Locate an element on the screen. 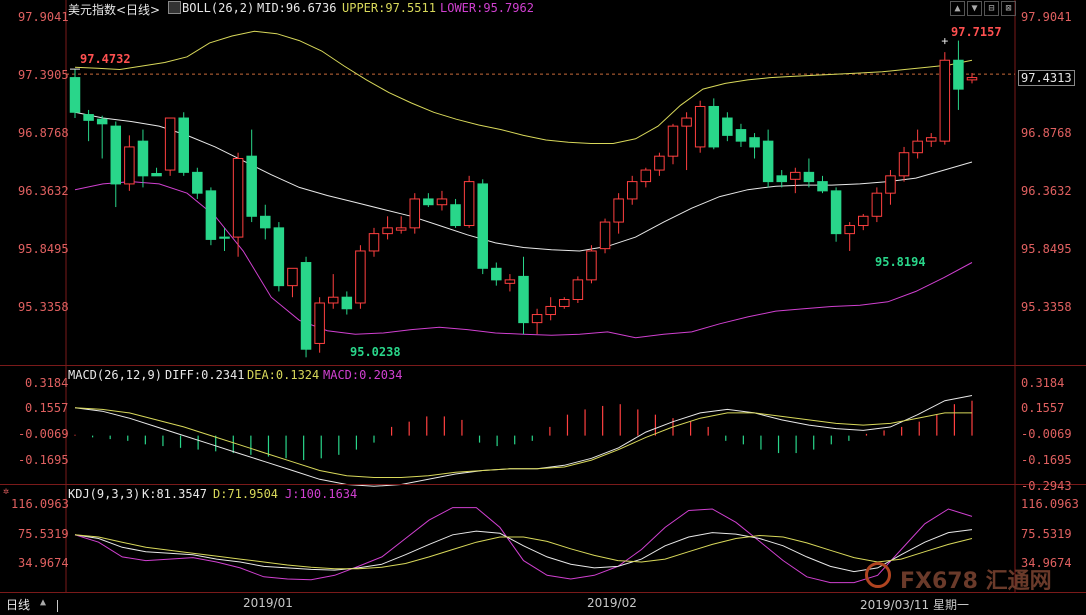  price-tick-left: 95.3358 is located at coordinates (43, 307).